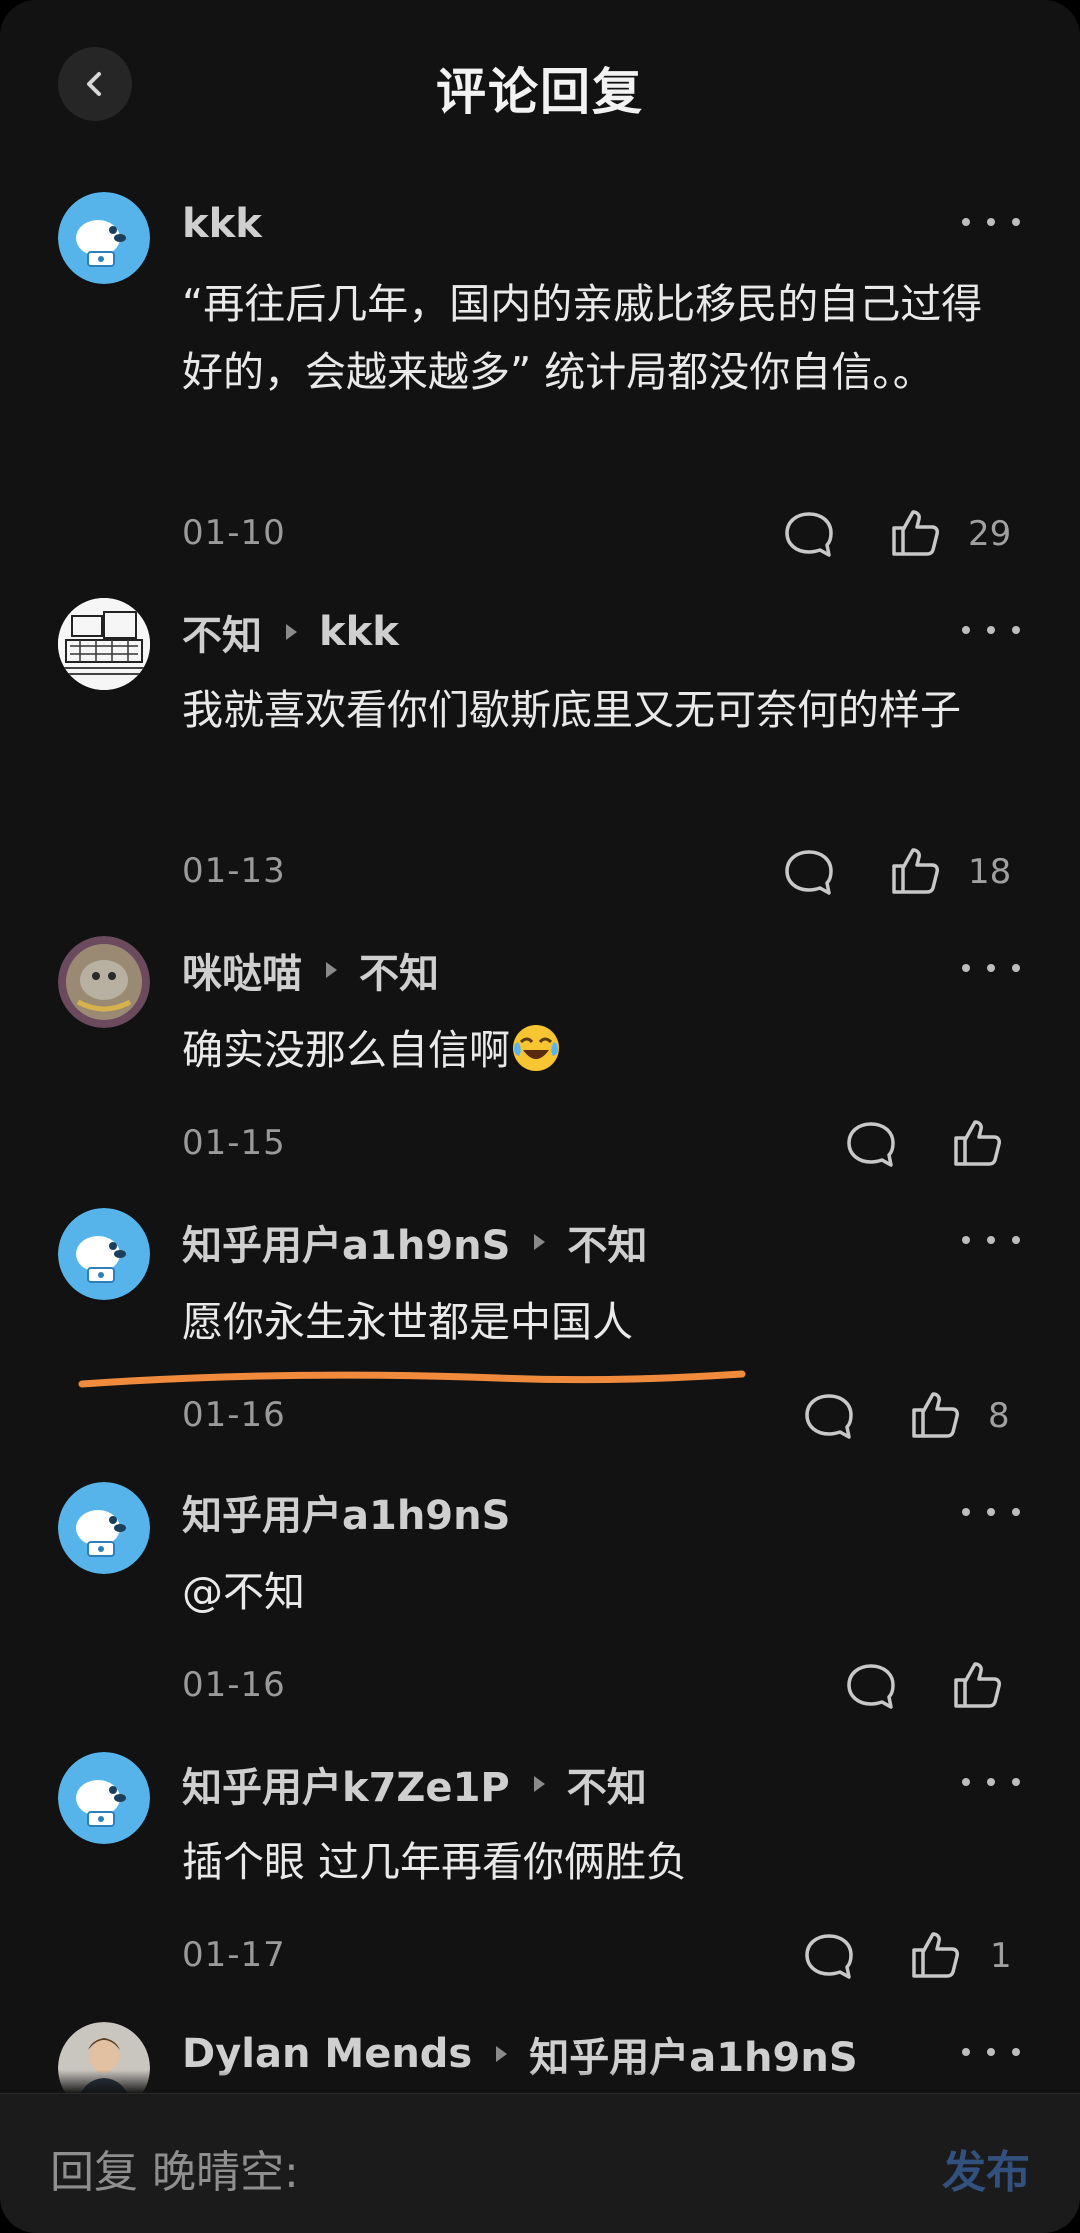 The height and width of the screenshot is (2233, 1080). Describe the element at coordinates (435, 1862) in the screenshot. I see `comment-text: 插个眼 过几年再看你俩胜负` at that location.